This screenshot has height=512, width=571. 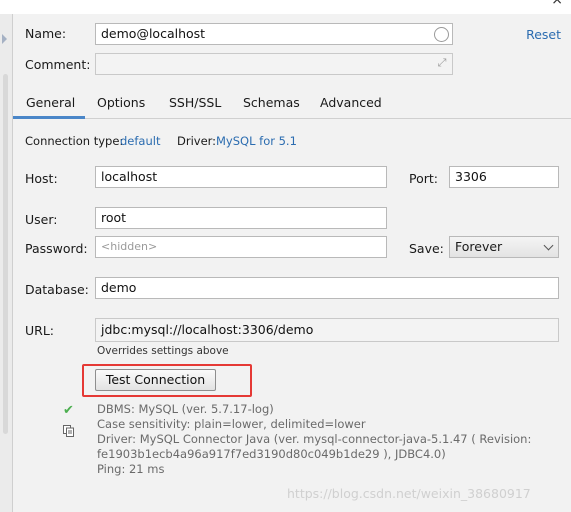 What do you see at coordinates (57, 289) in the screenshot?
I see `database-label: Database:` at bounding box center [57, 289].